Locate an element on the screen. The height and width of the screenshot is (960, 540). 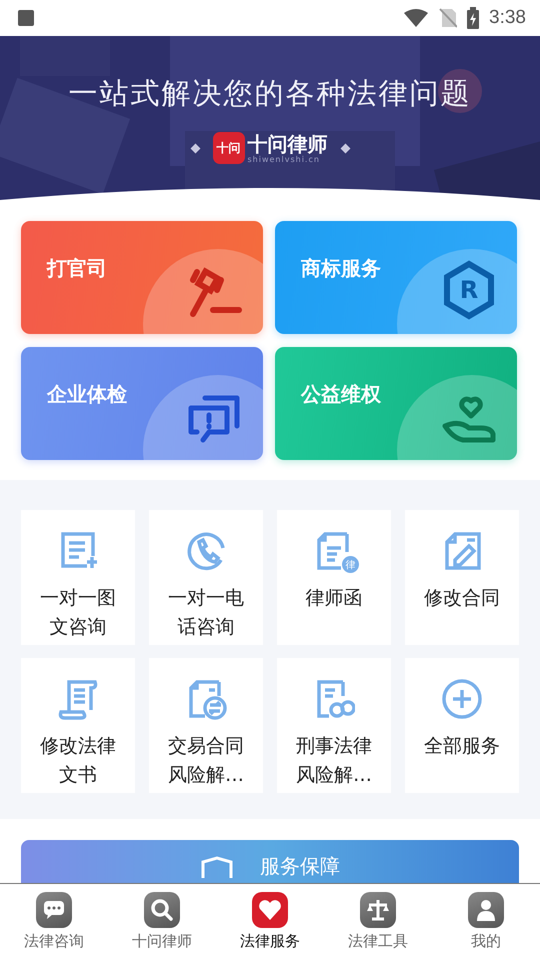
wifi-icon is located at coordinates (416, 18).